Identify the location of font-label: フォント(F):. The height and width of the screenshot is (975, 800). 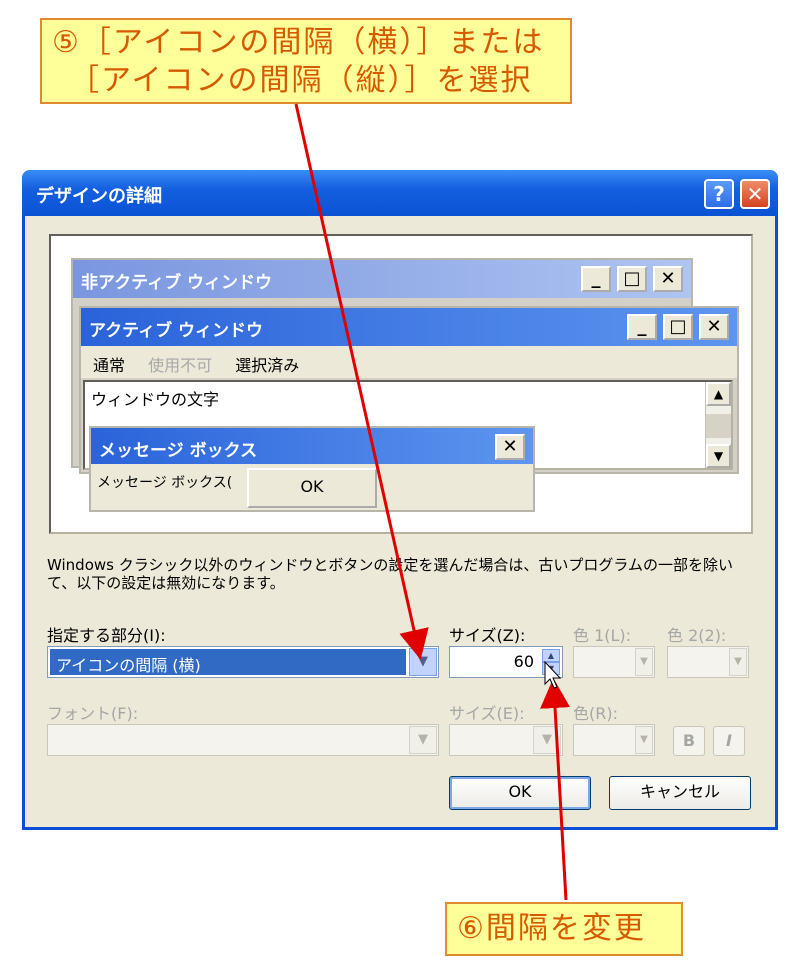
(93, 713).